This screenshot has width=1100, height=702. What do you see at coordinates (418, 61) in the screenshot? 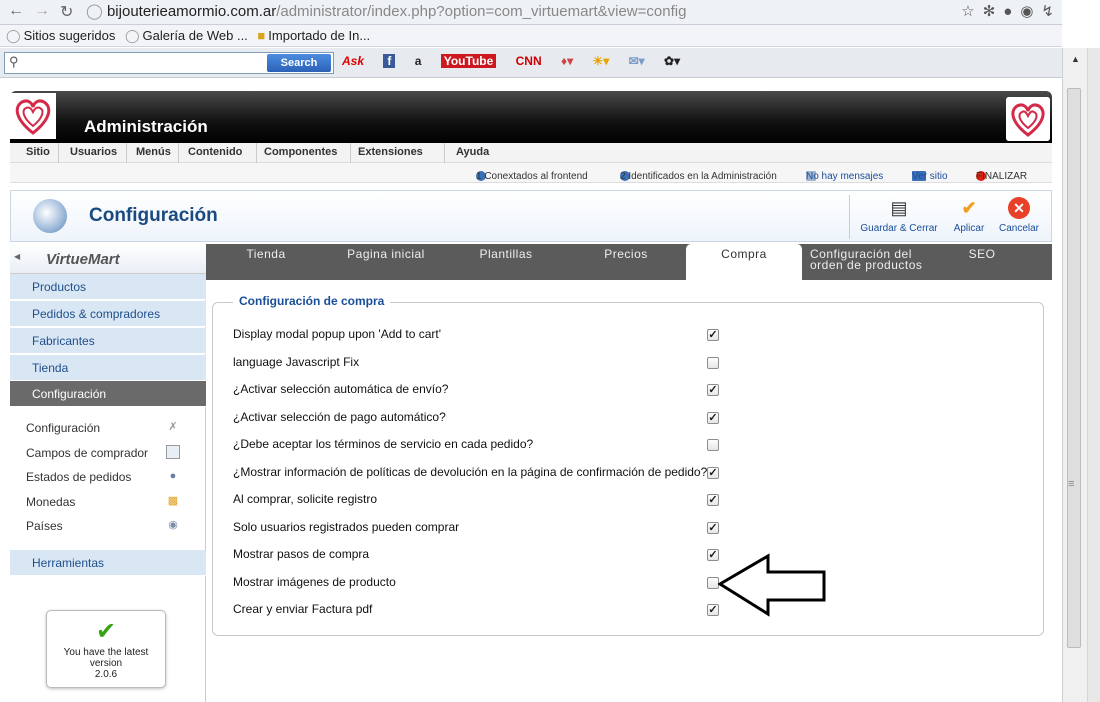
I see `amazon-icon: a` at bounding box center [418, 61].